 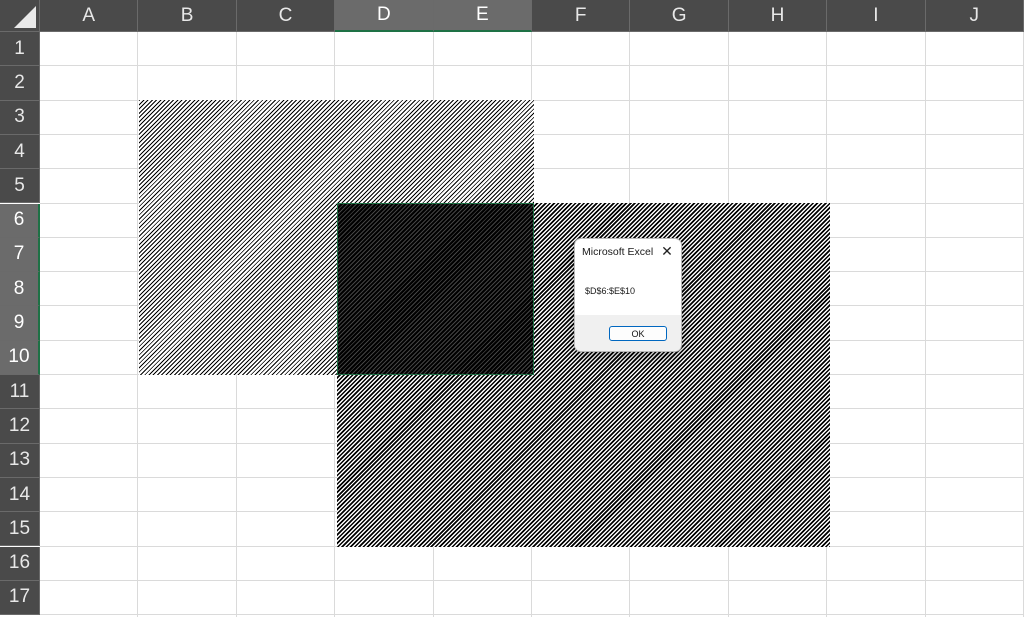 I want to click on column-header-i: I, so click(x=876, y=16).